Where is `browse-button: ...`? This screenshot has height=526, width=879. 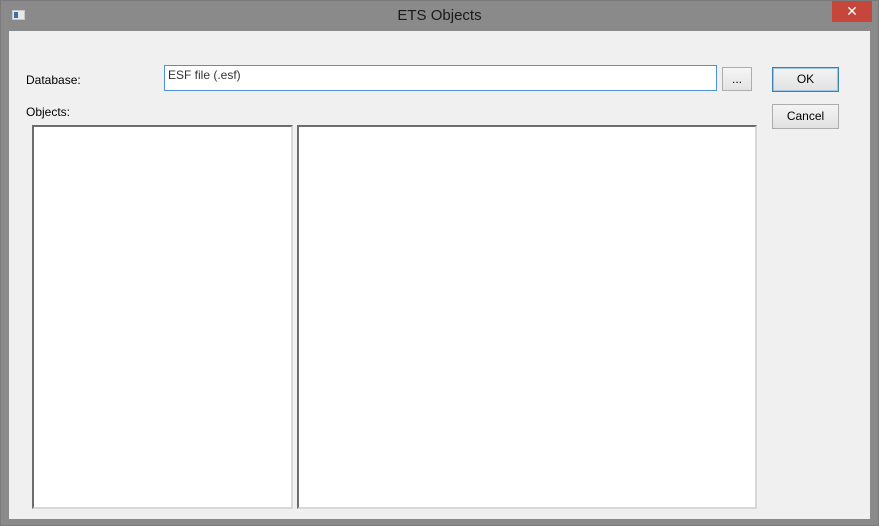 browse-button: ... is located at coordinates (737, 79).